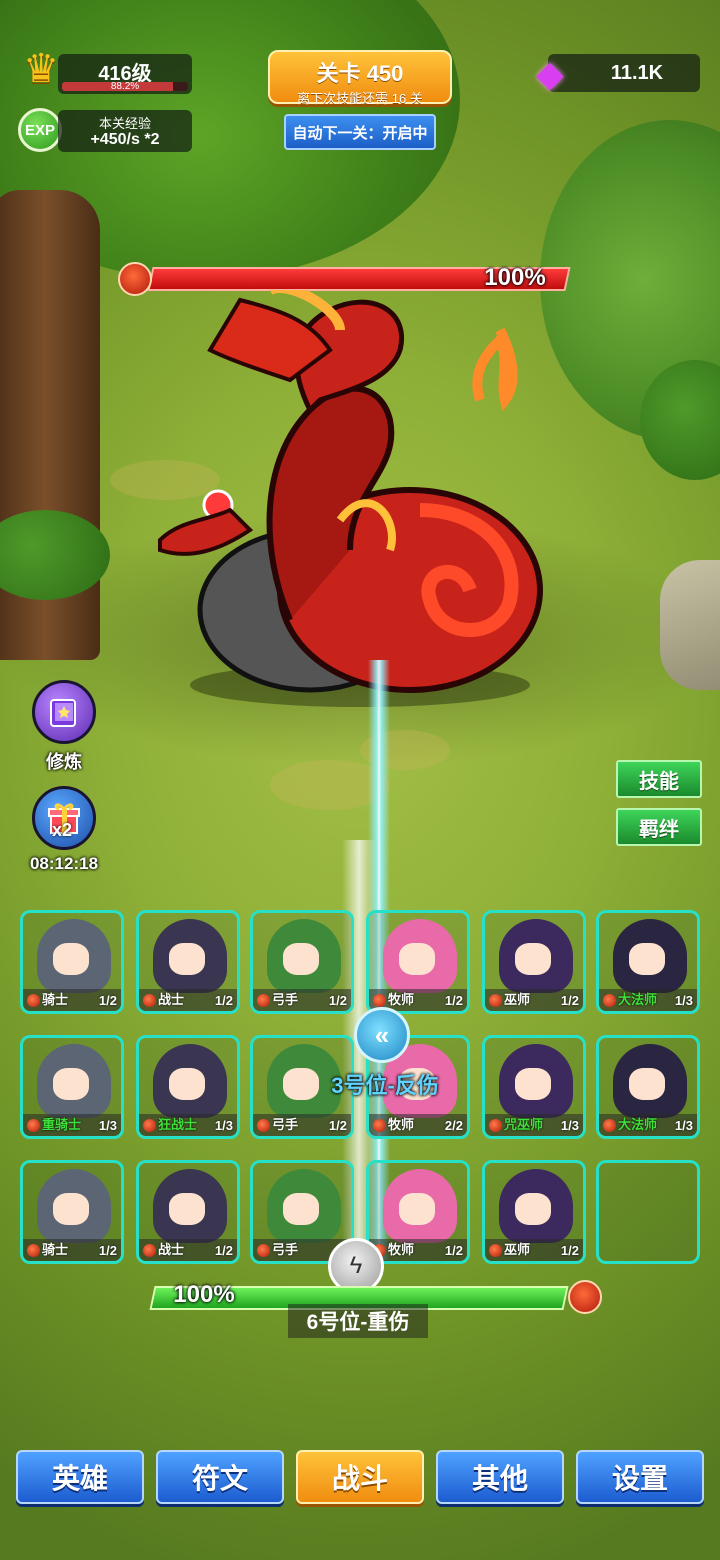  I want to click on spellbook-icon, so click(63, 713).